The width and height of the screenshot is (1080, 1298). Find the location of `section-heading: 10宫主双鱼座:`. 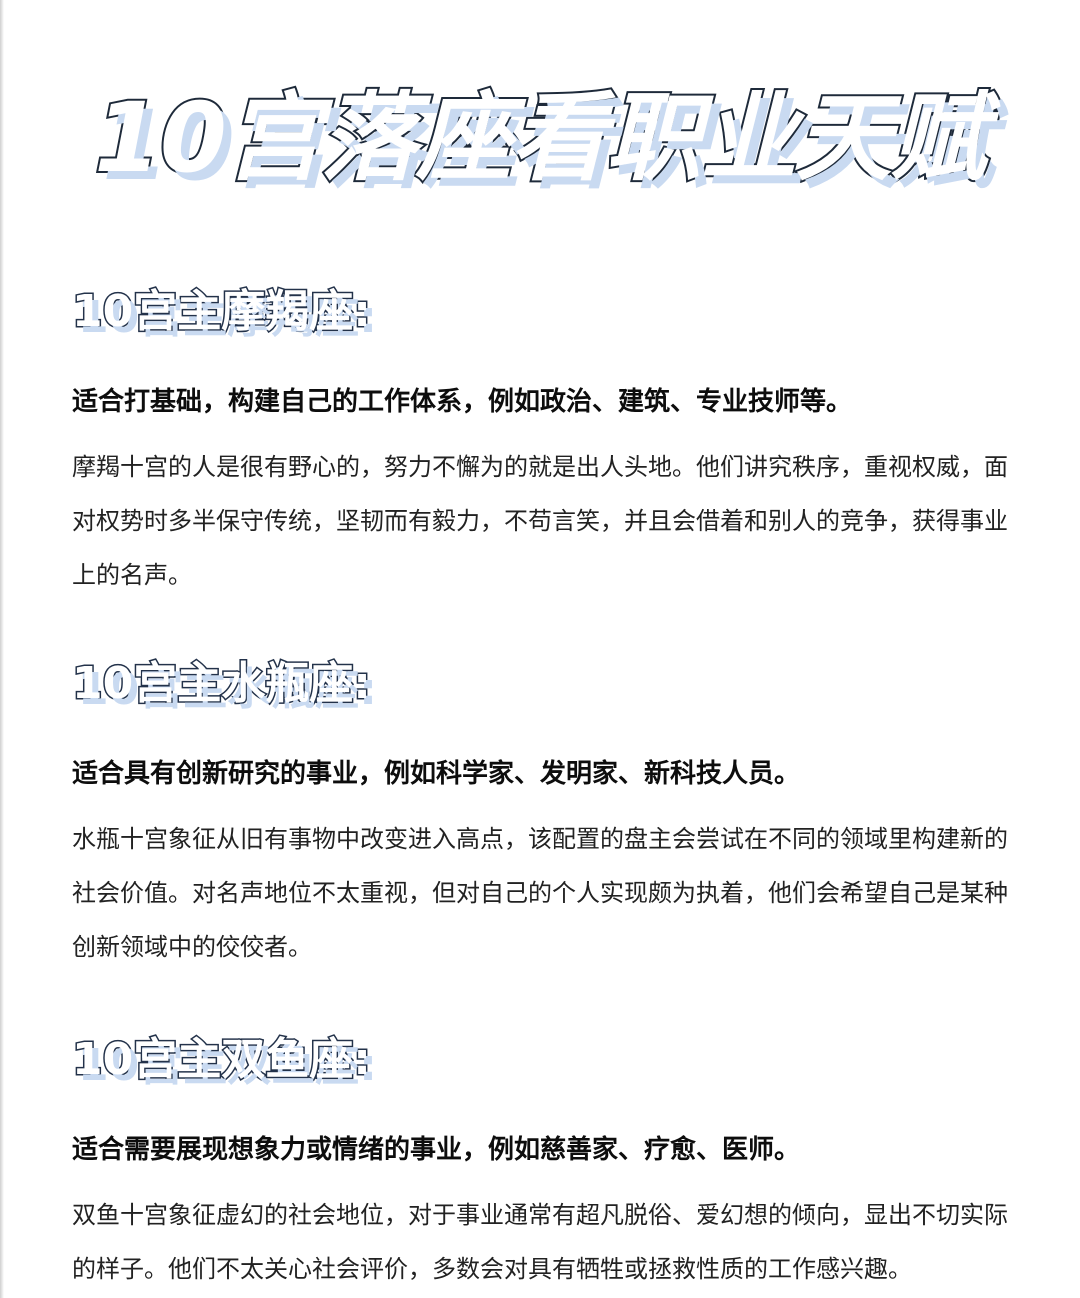

section-heading: 10宫主双鱼座: is located at coordinates (222, 1060).